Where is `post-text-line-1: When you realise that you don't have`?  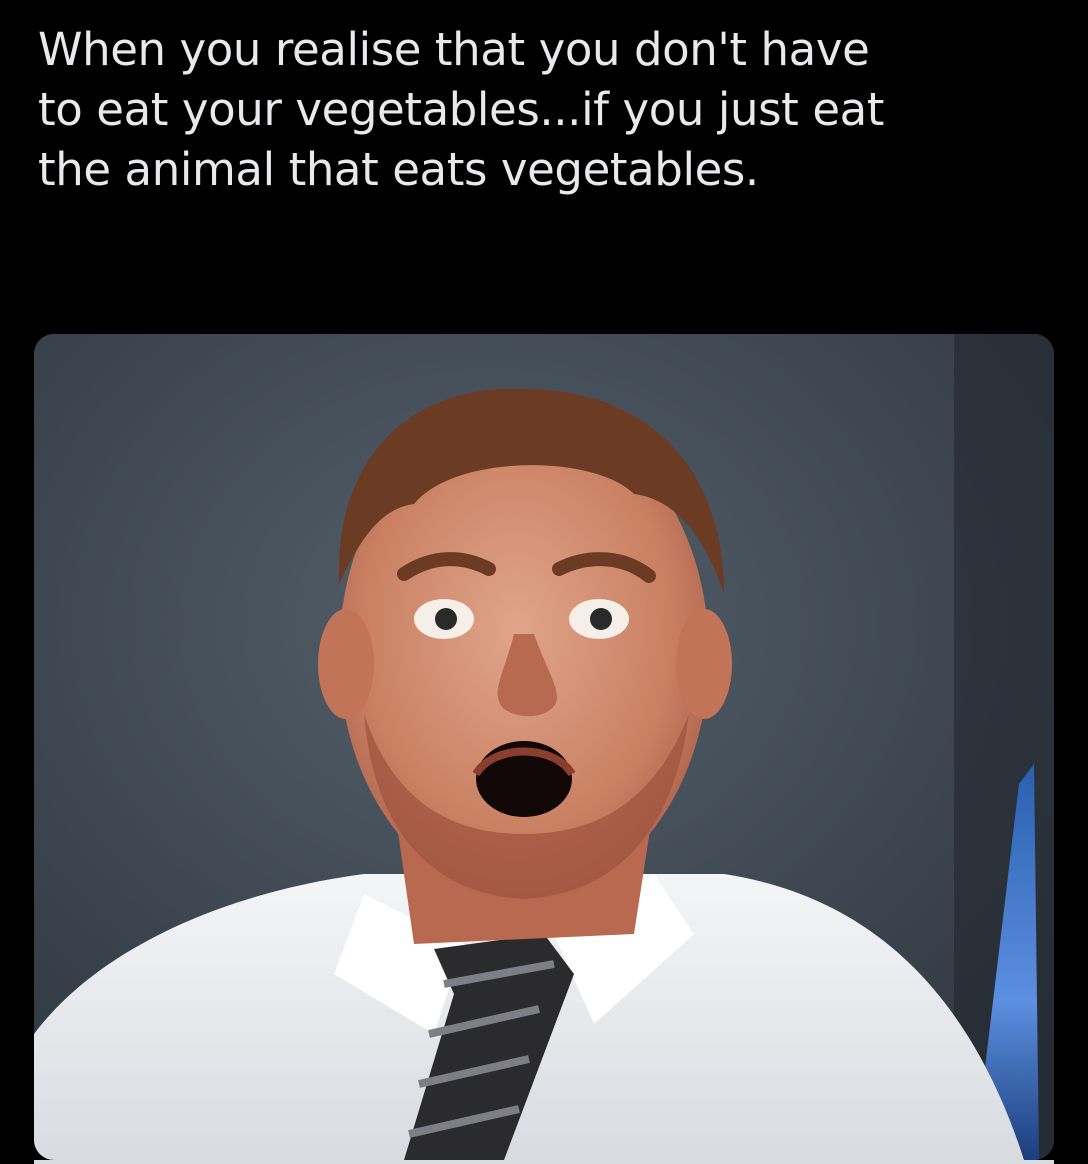
post-text-line-1: When you realise that you don't have is located at coordinates (454, 49).